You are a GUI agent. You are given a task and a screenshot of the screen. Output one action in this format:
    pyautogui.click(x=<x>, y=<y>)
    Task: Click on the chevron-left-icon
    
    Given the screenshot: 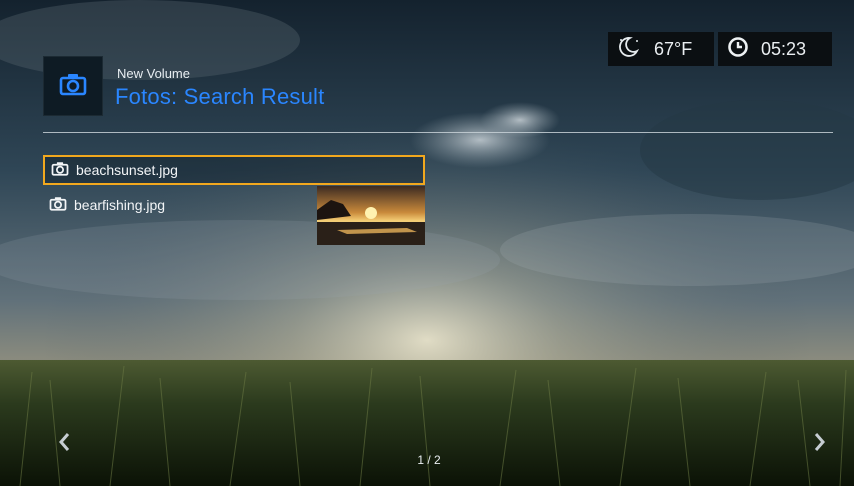 What is the action you would take?
    pyautogui.click(x=64, y=444)
    